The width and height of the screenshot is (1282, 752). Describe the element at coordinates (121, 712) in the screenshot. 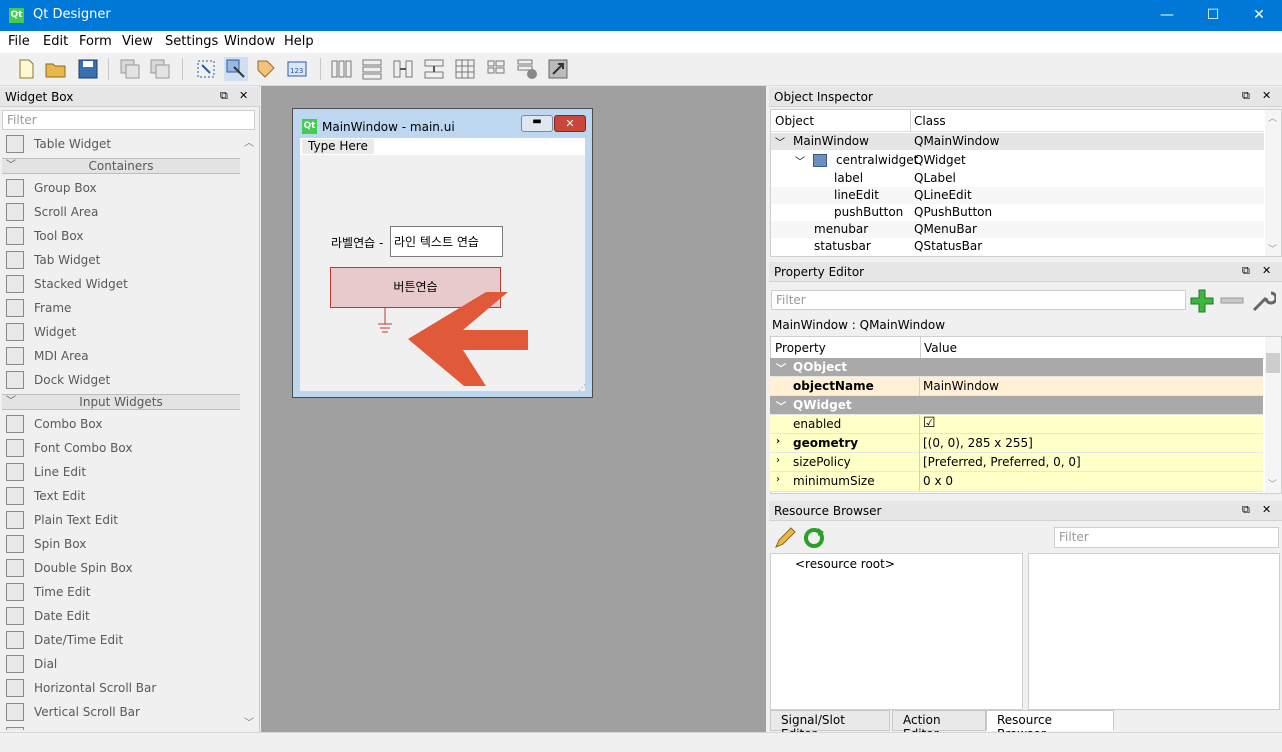

I see `widget-box-item: Vertical Scroll Bar` at that location.